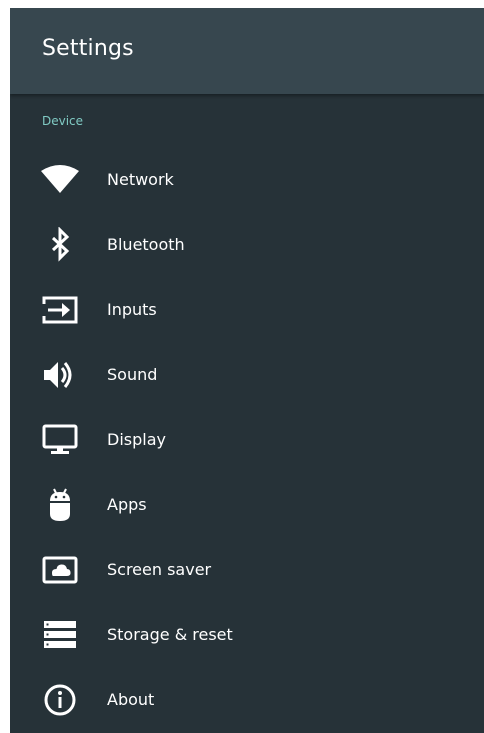  Describe the element at coordinates (60, 700) in the screenshot. I see `info-icon` at that location.